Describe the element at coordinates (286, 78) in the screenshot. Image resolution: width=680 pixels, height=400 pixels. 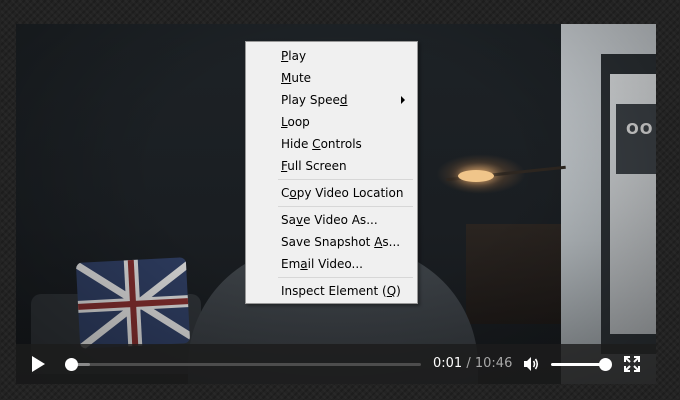
I see `menu-item-label-key: M` at that location.